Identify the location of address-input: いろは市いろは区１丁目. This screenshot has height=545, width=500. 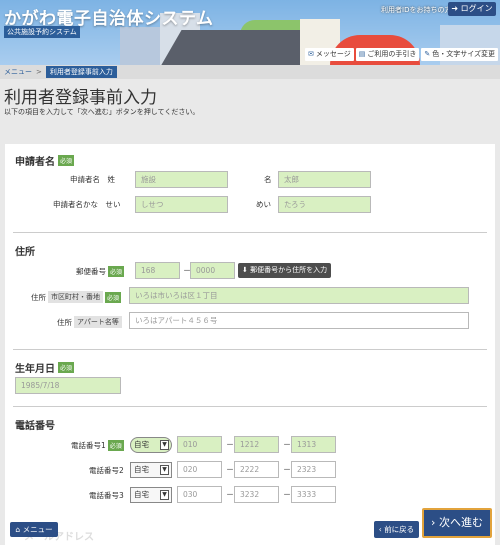
(299, 295).